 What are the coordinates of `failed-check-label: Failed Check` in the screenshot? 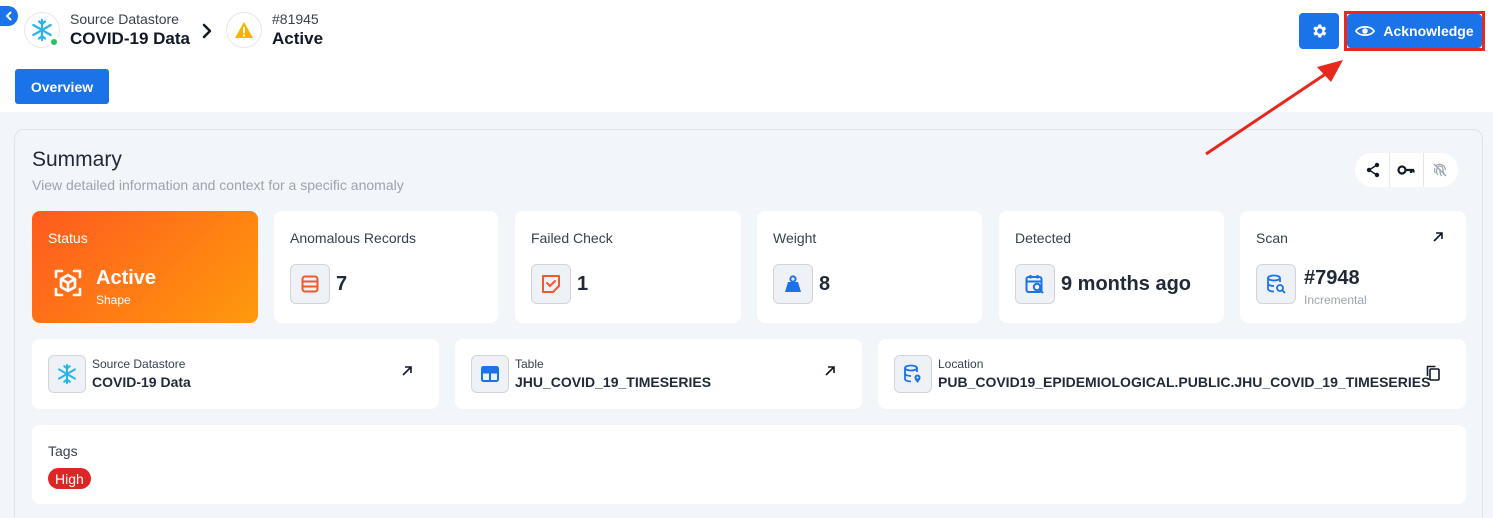 It's located at (572, 238).